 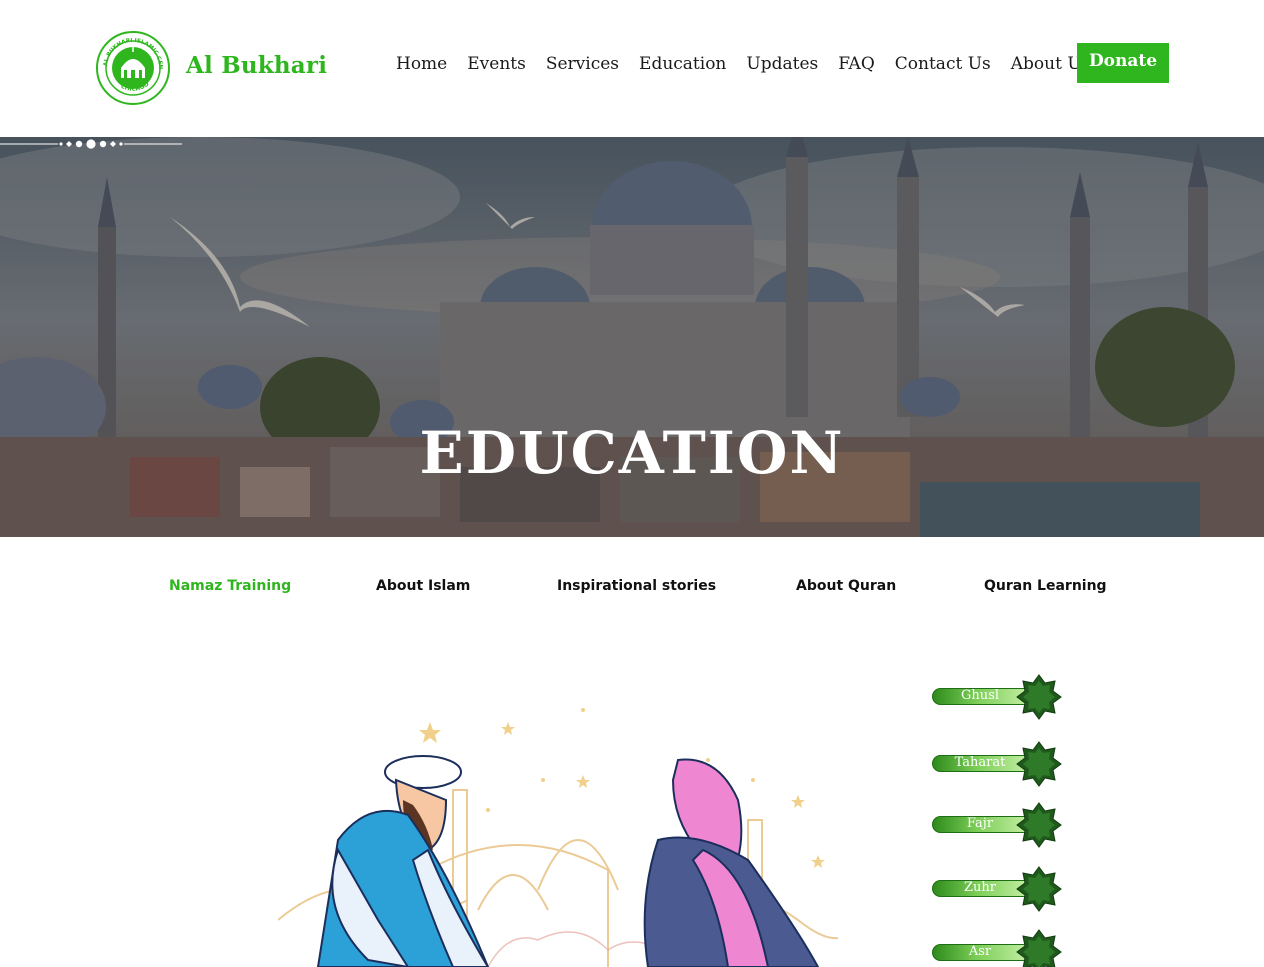 What do you see at coordinates (423, 586) in the screenshot?
I see `tab-about-islam: About Islam` at bounding box center [423, 586].